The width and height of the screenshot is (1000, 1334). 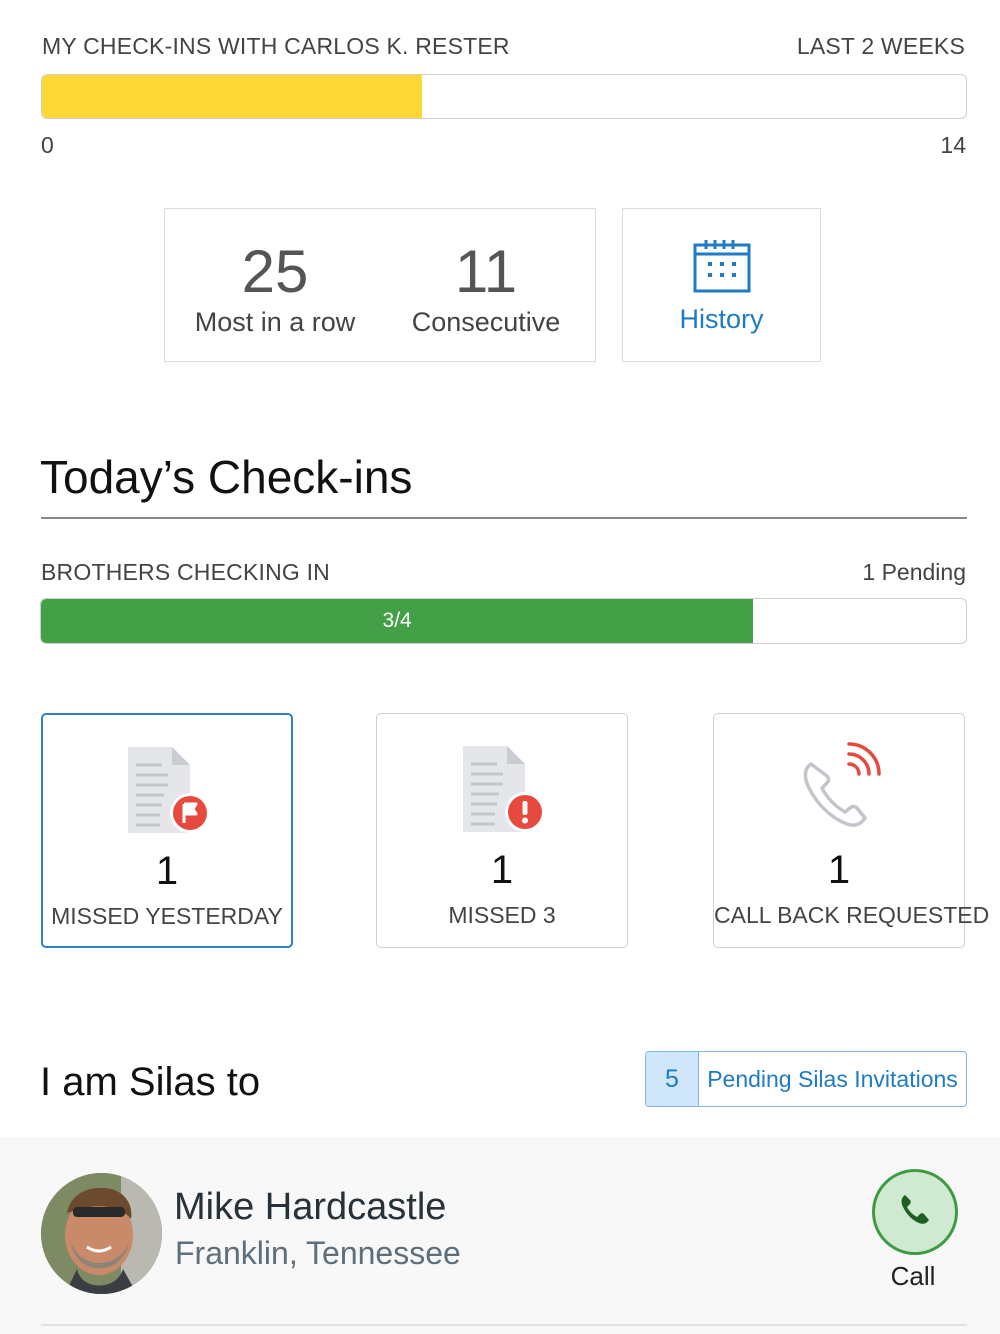 I want to click on missed-3-card: 1 MISSED 3, so click(x=502, y=830).